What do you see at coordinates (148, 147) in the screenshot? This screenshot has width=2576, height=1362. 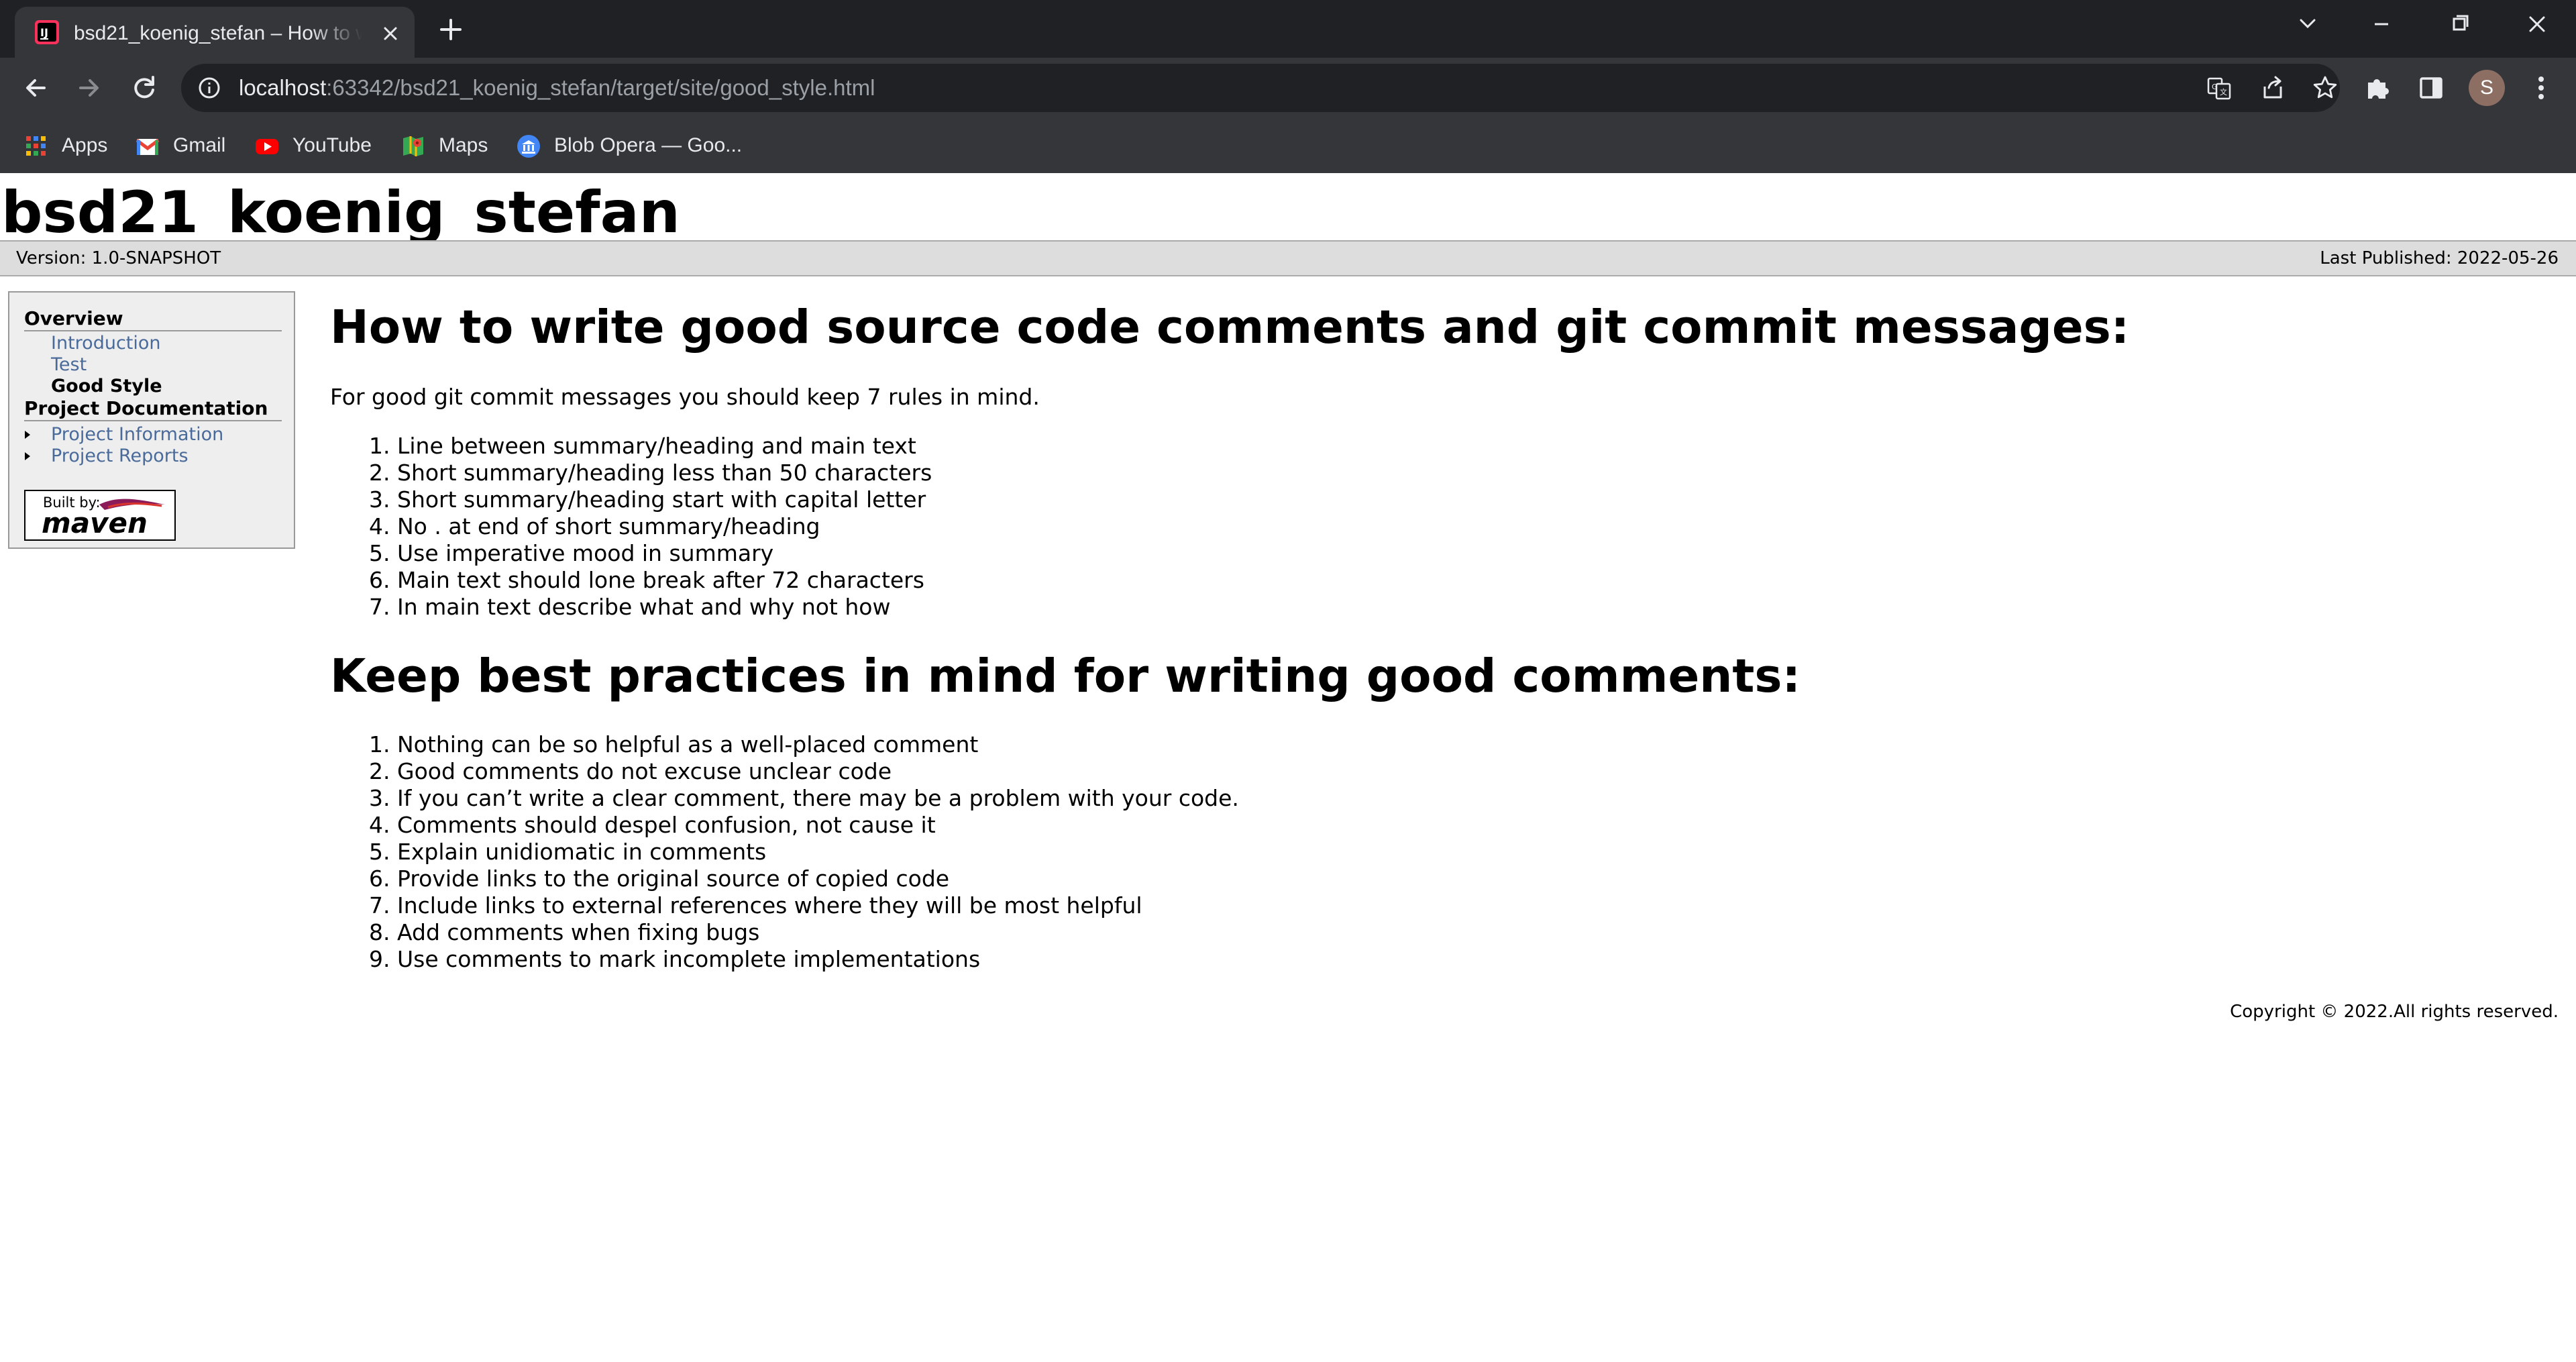 I see `gmail-icon` at bounding box center [148, 147].